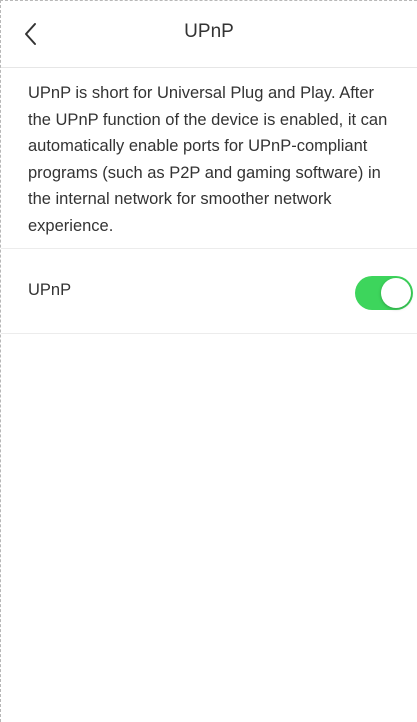 The image size is (417, 722). Describe the element at coordinates (209, 291) in the screenshot. I see `upnp-setting-row: UPnP` at that location.